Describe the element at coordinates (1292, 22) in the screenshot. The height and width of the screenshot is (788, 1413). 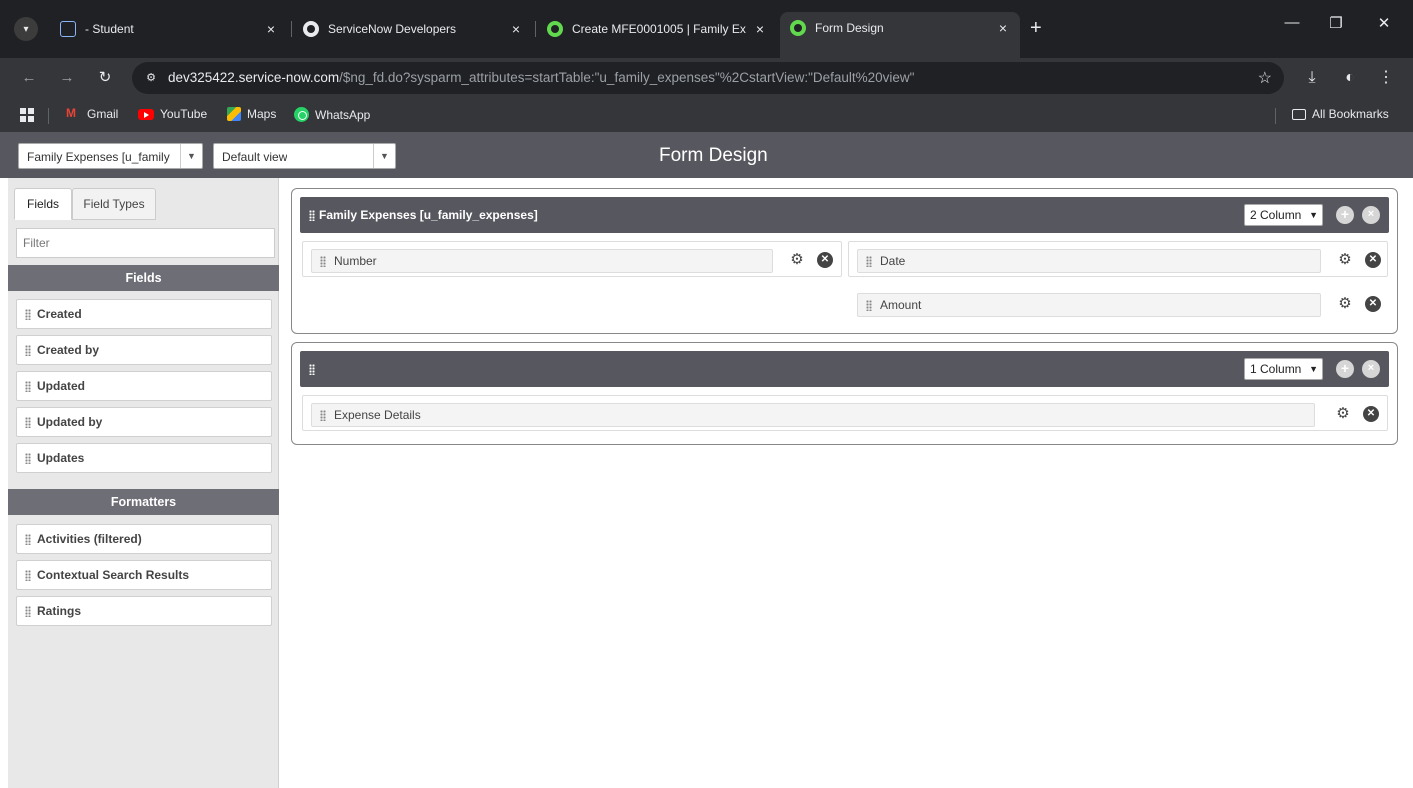
I see `minimize-icon: —` at that location.